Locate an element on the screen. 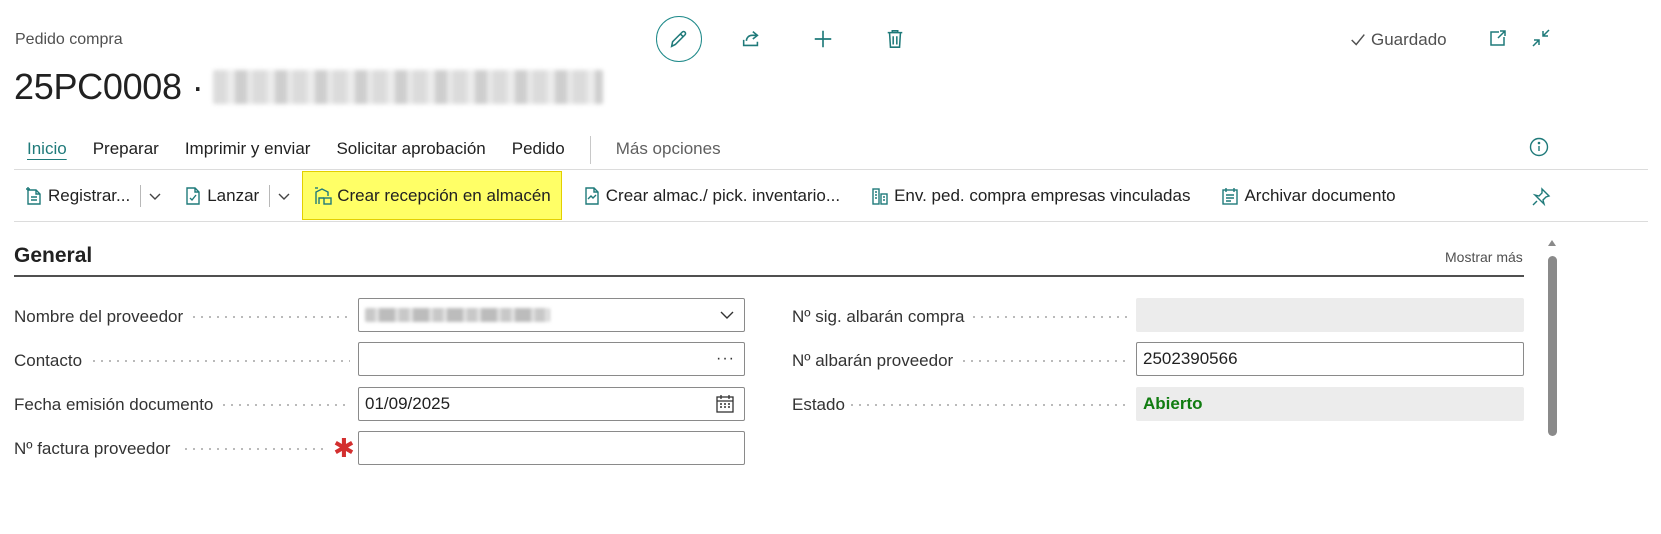 This screenshot has width=1661, height=534. checkmark-icon is located at coordinates (1358, 40).